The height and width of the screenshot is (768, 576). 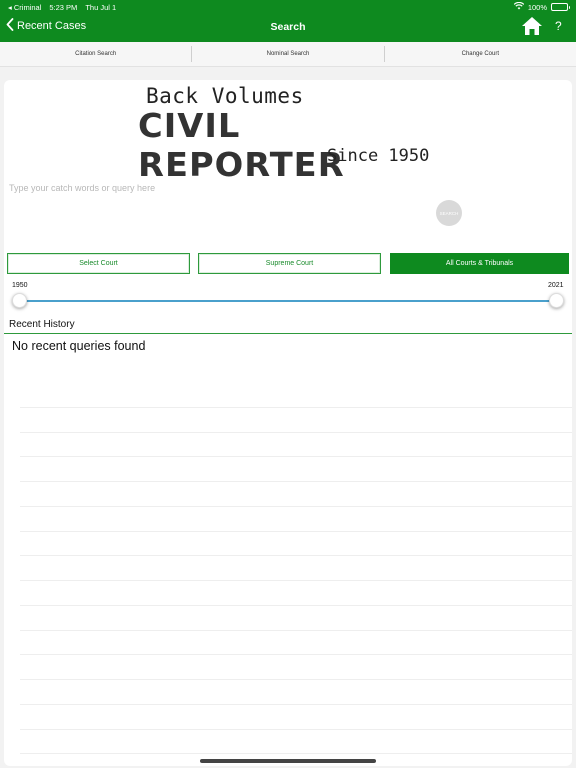 I want to click on status-date: Thu Jul 1, so click(x=101, y=7).